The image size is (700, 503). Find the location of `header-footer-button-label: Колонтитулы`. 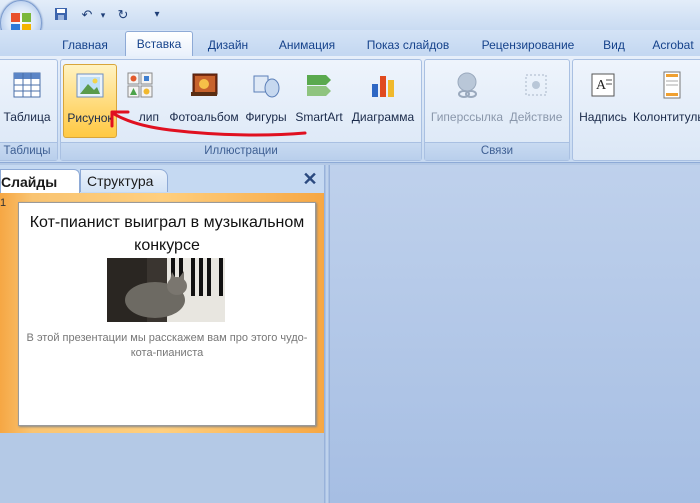

header-footer-button-label: Колонтитулы is located at coordinates (666, 117).